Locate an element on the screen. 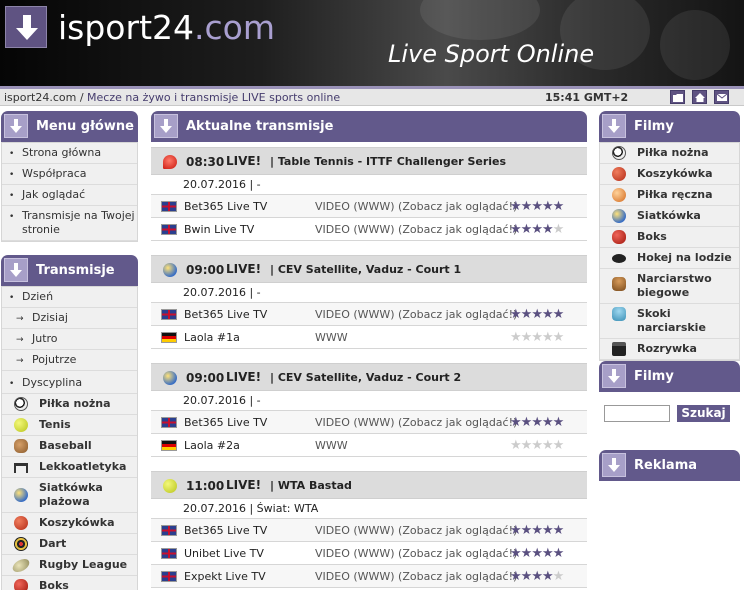 This screenshot has width=744, height=590. event-header: 11:00 LIVE! | WTA Bastad is located at coordinates (369, 485).